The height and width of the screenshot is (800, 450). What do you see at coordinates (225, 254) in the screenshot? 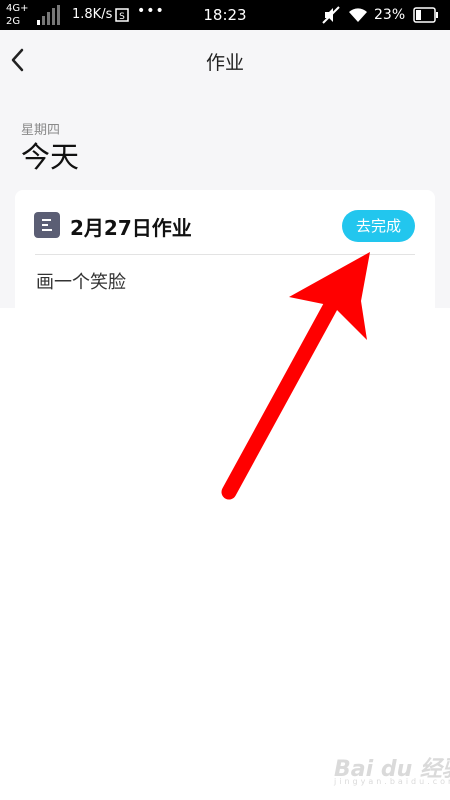
I see `card-divider` at bounding box center [225, 254].